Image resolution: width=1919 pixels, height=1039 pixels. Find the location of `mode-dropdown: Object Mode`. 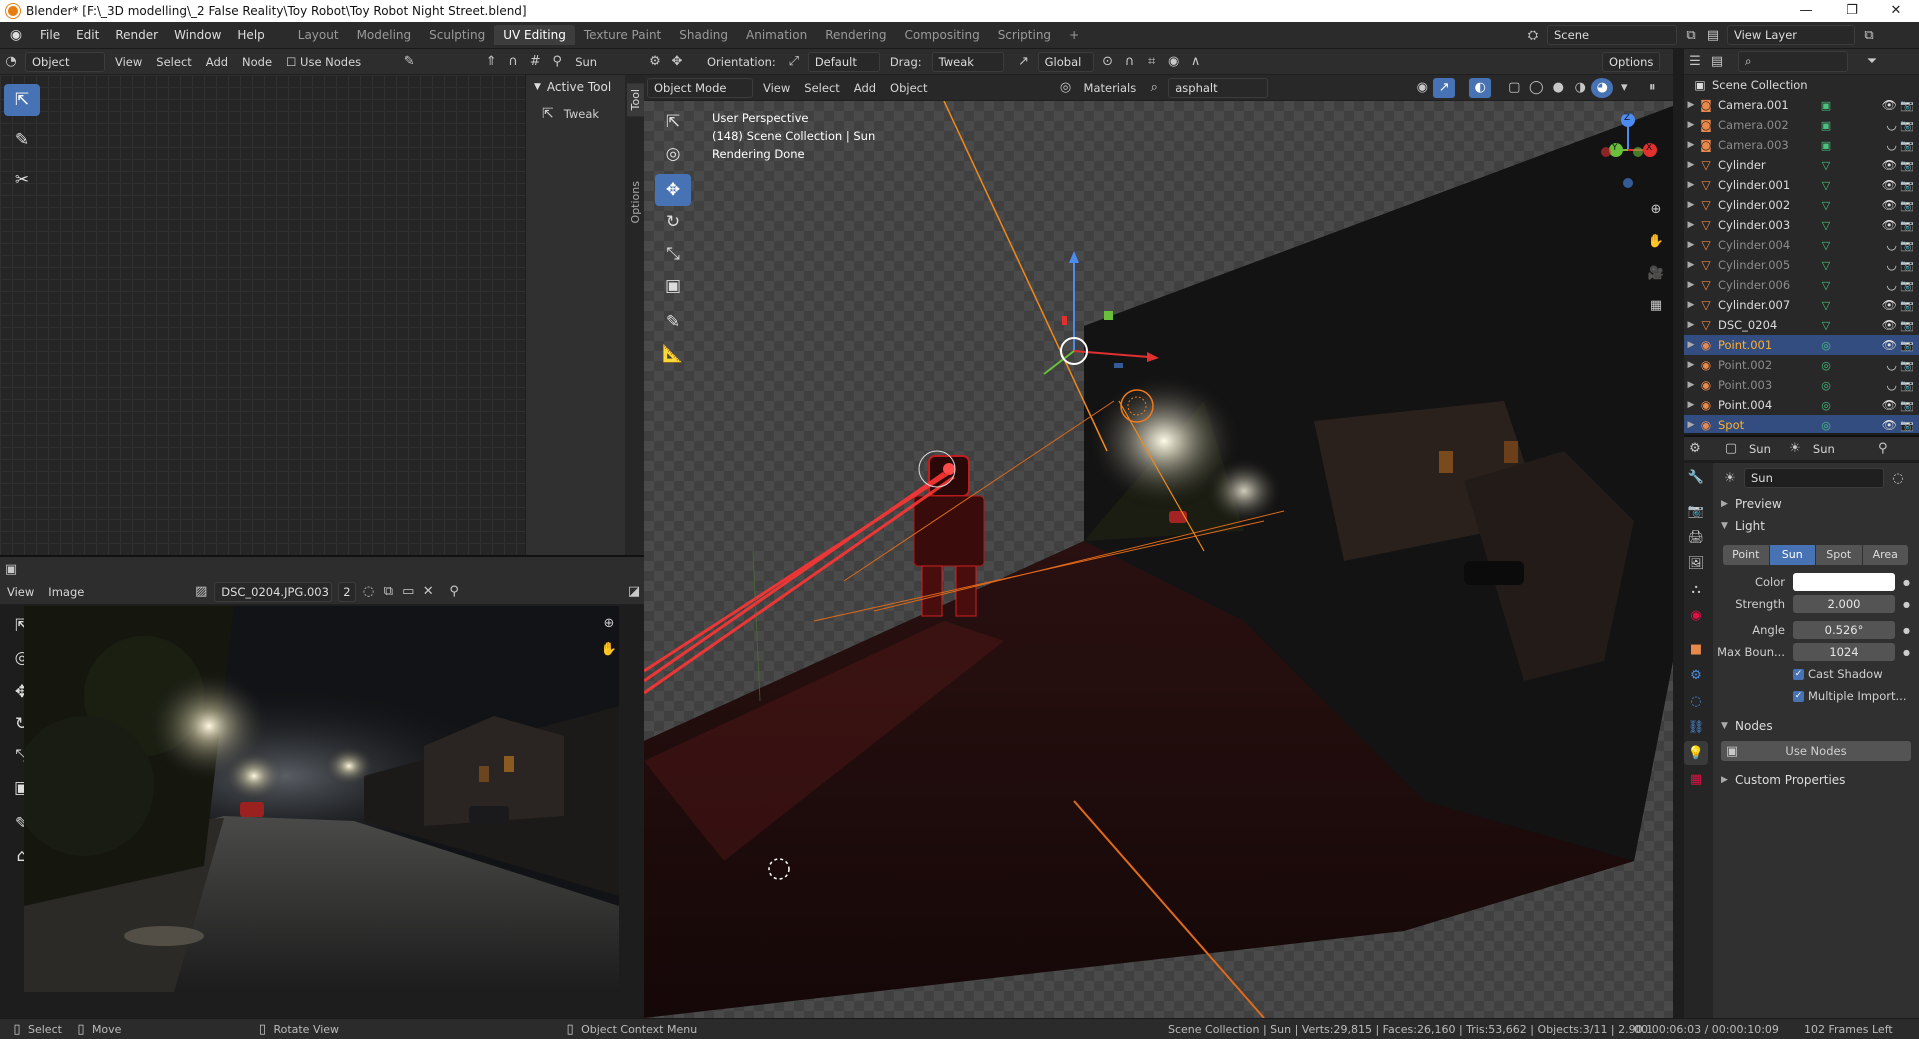

mode-dropdown: Object Mode is located at coordinates (700, 87).